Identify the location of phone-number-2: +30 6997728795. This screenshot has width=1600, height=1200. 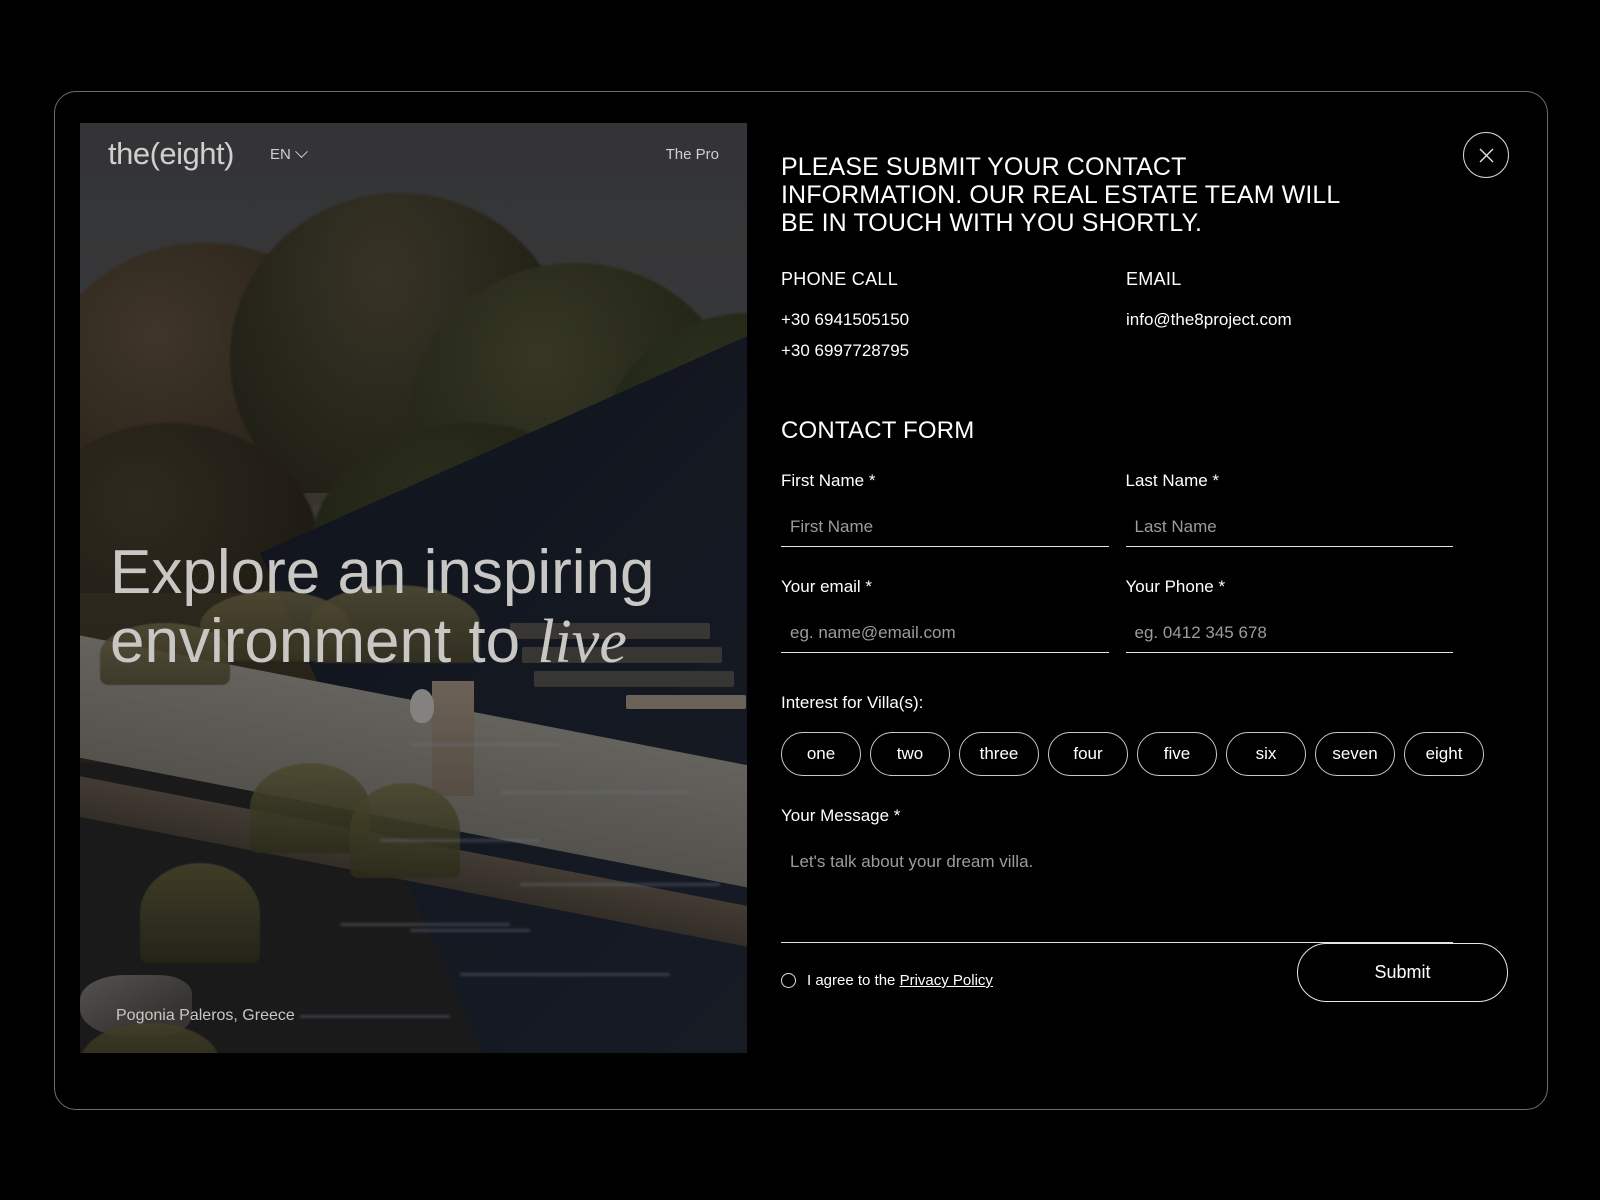
(953, 351).